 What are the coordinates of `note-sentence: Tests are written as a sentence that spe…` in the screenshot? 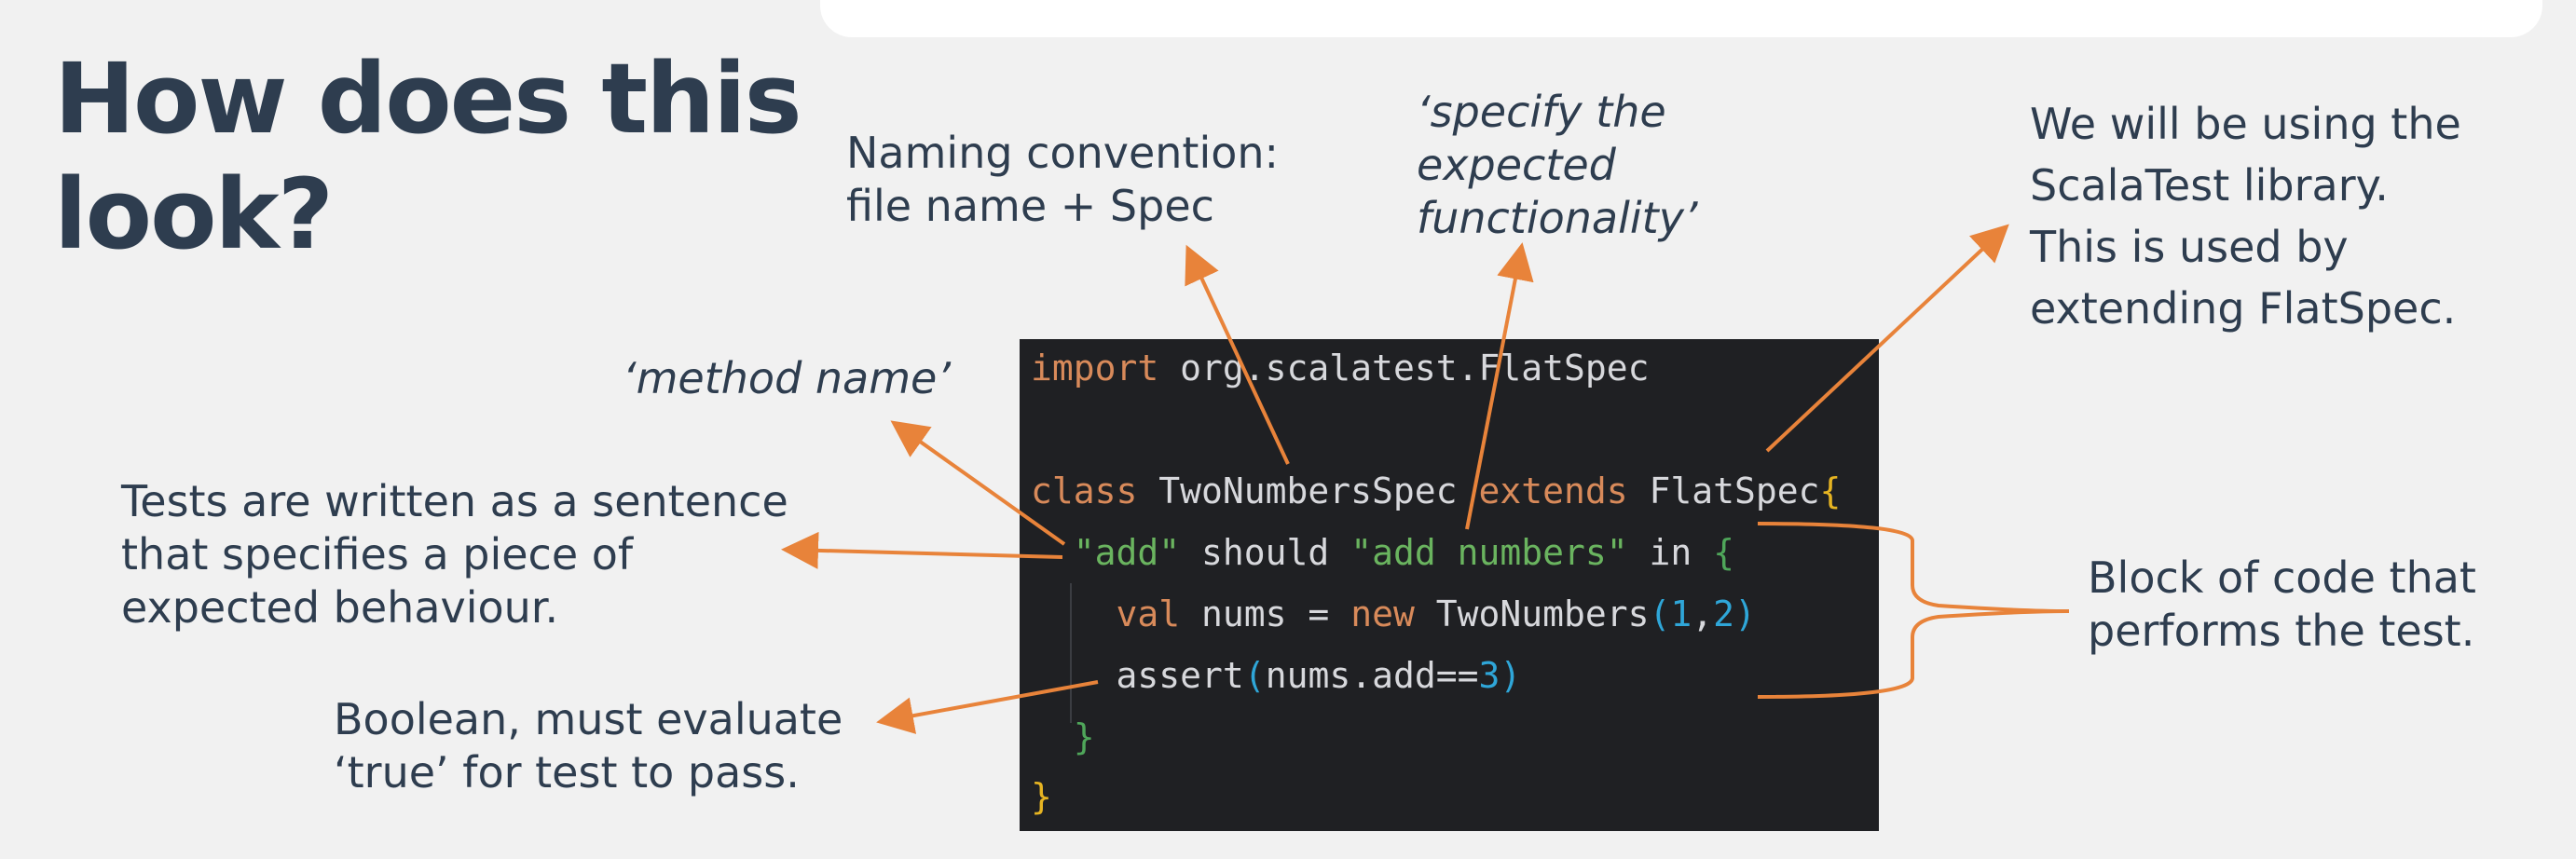 It's located at (454, 554).